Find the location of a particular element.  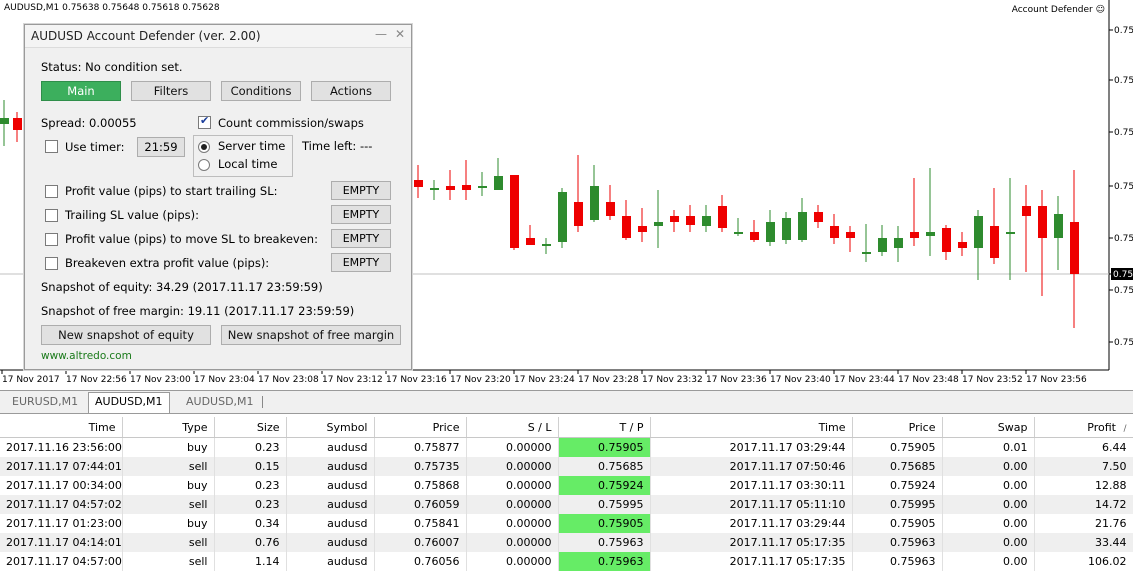

col-header-type: Type is located at coordinates (168, 427).